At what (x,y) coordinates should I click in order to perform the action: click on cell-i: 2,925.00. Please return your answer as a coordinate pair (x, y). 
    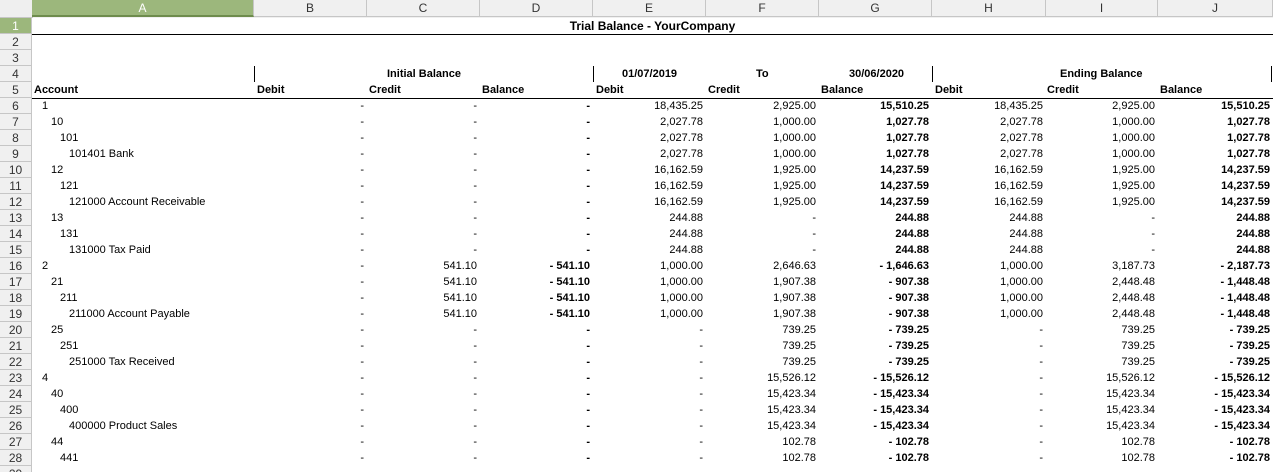
    Looking at the image, I should click on (1102, 106).